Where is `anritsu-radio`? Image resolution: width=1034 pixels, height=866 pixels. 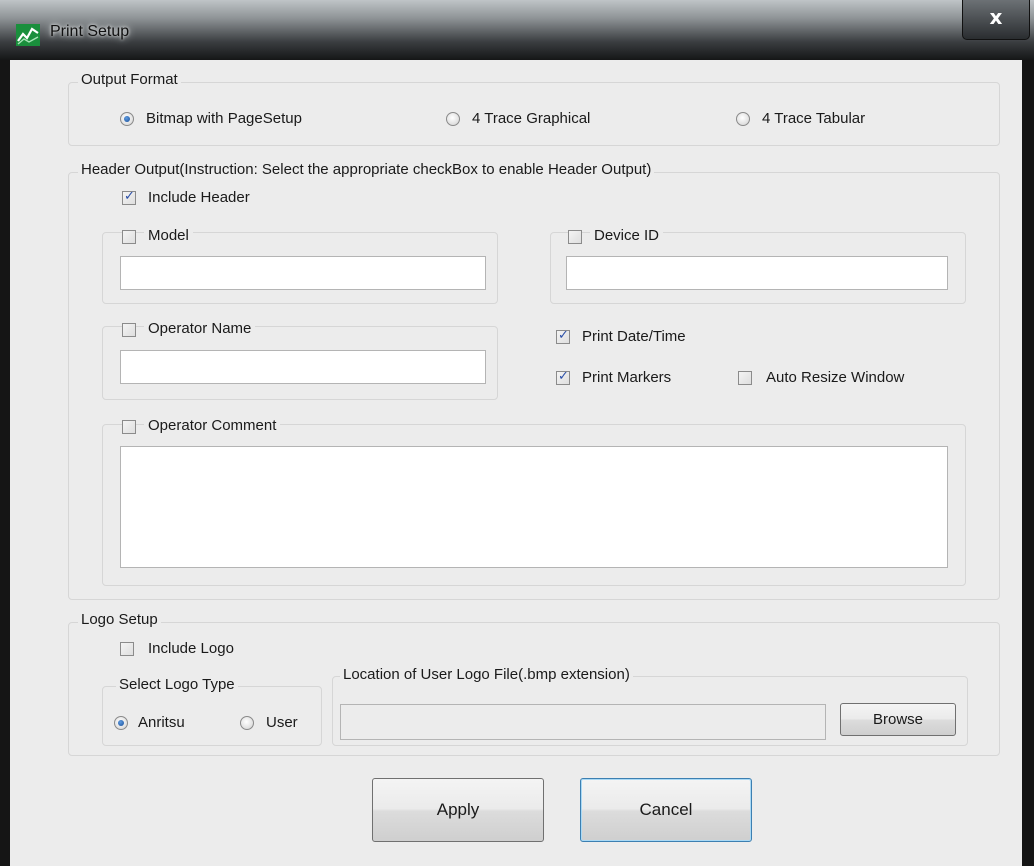 anritsu-radio is located at coordinates (121, 723).